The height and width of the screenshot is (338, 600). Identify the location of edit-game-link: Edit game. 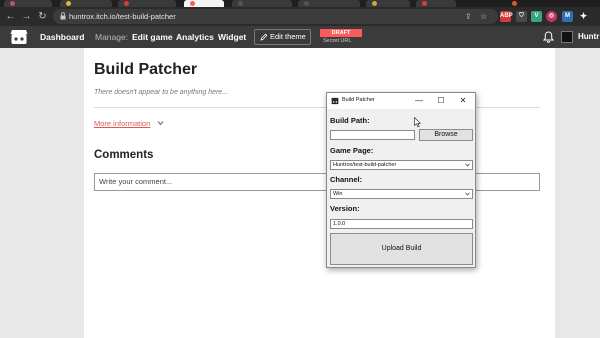
(152, 37).